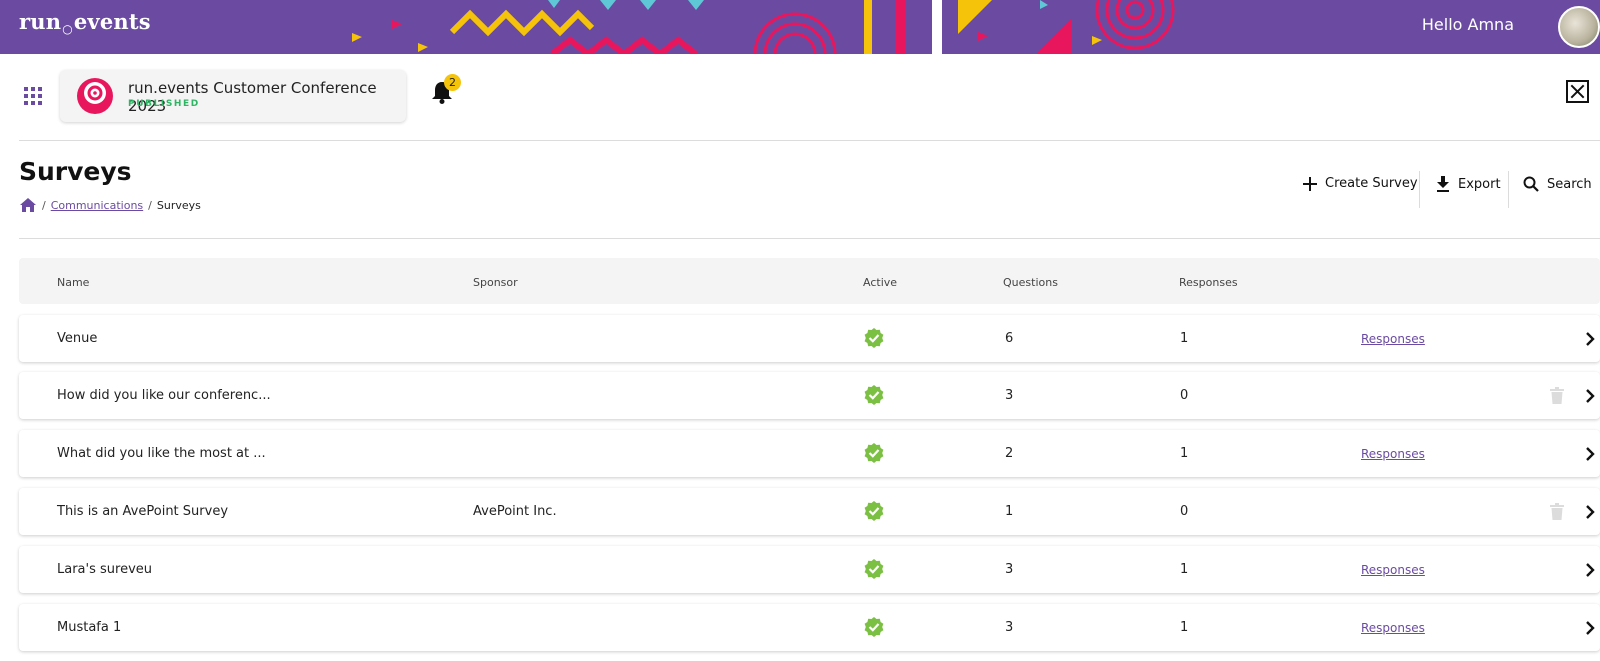  Describe the element at coordinates (178, 205) in the screenshot. I see `breadcrumb-current: Surveys` at that location.